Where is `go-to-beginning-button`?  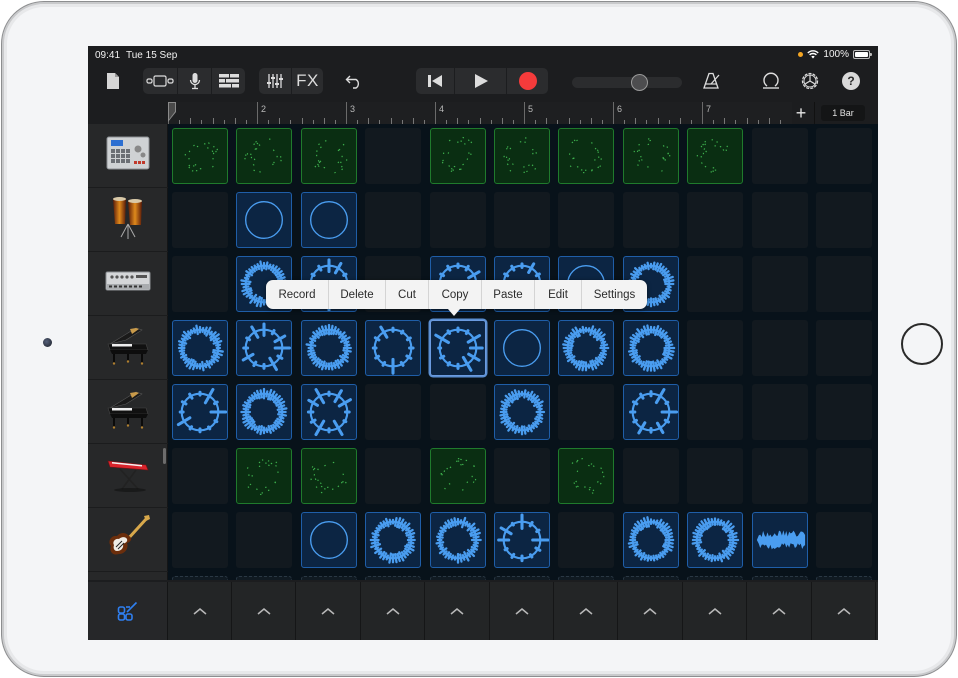 go-to-beginning-button is located at coordinates (435, 81).